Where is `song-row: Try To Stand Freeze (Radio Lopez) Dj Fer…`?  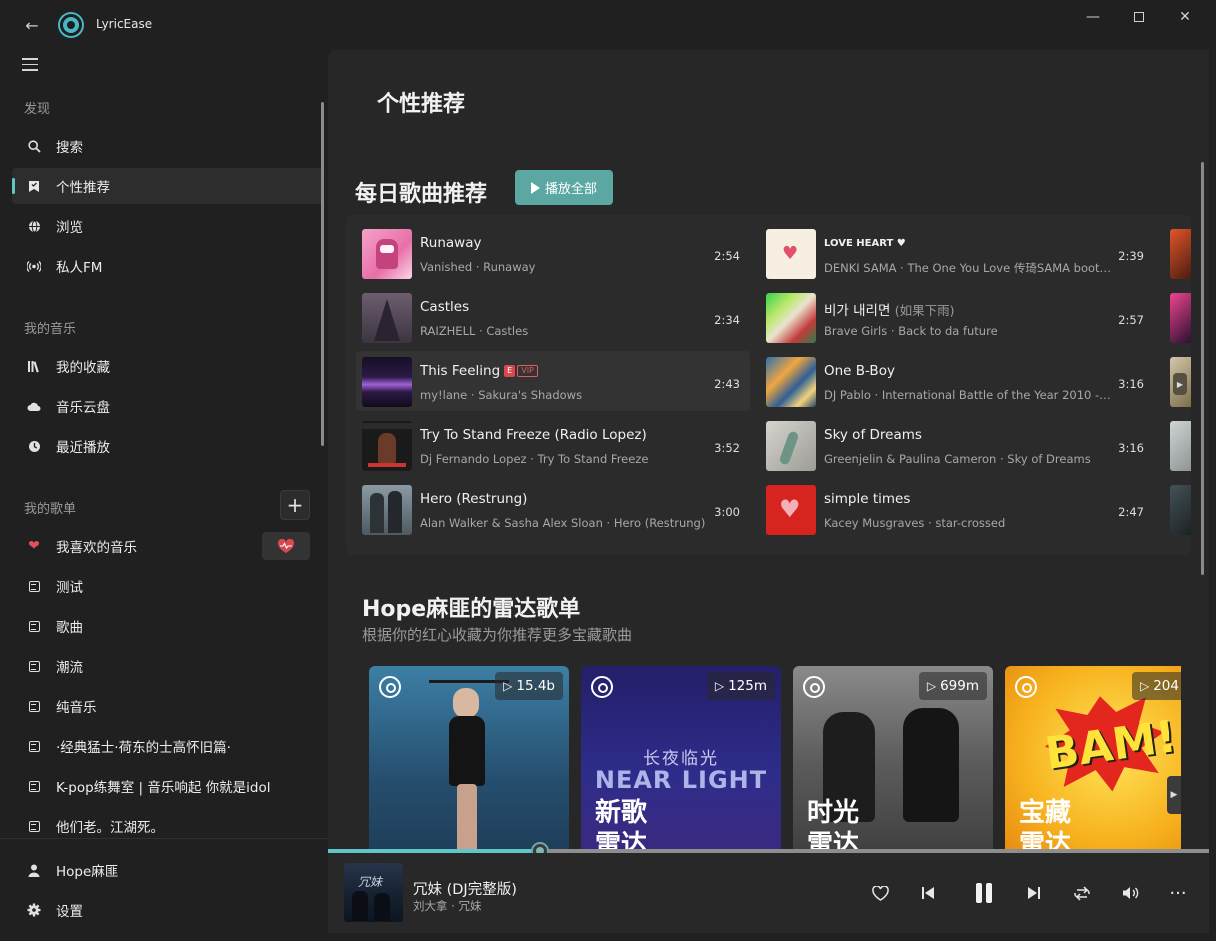
song-row: Try To Stand Freeze (Radio Lopez) Dj Fer… is located at coordinates (553, 445).